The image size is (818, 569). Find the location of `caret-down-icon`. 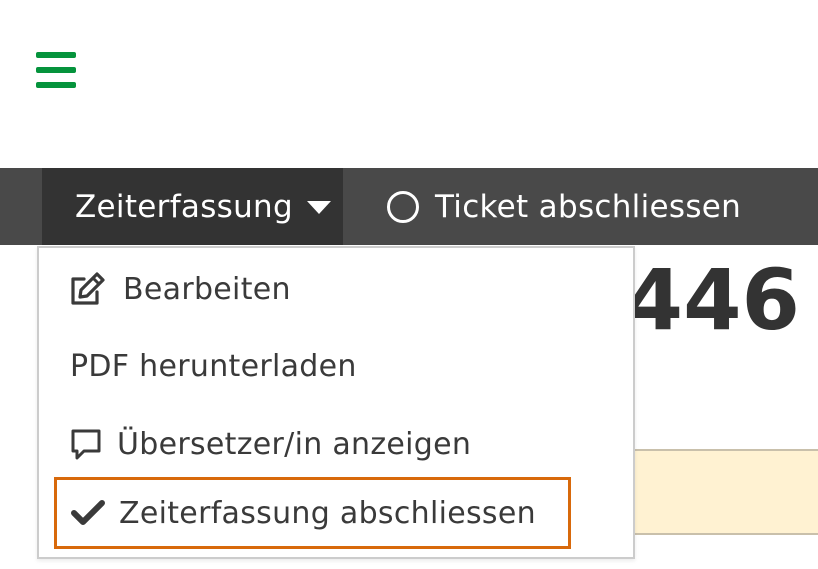

caret-down-icon is located at coordinates (318, 207).